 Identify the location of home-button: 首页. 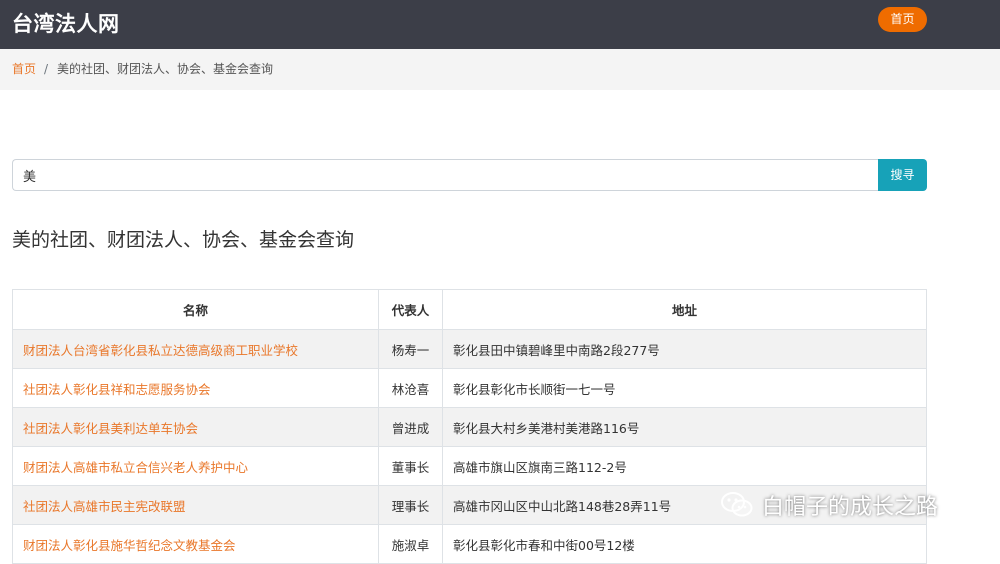
(902, 19).